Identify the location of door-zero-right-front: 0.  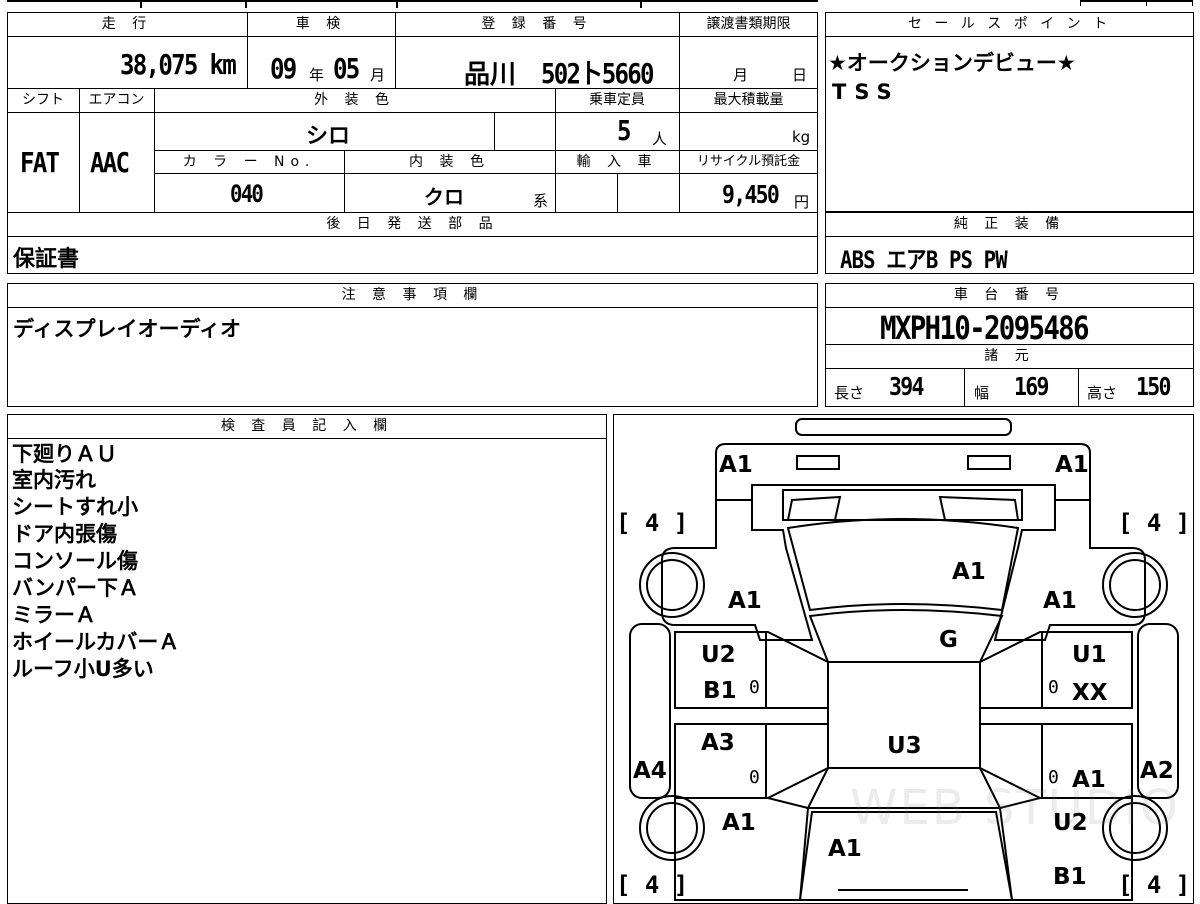
(1053, 687).